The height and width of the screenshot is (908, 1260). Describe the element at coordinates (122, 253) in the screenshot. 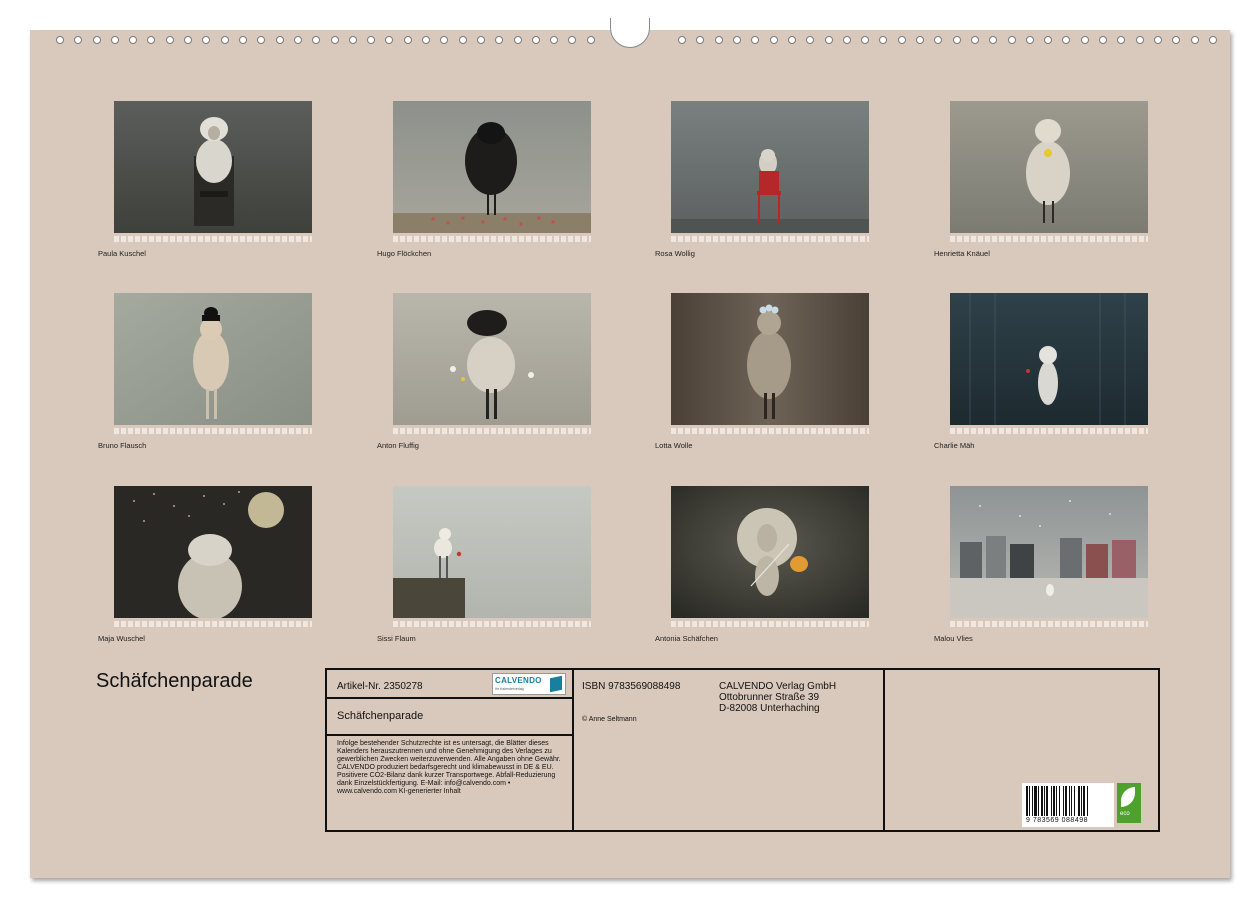

I see `image-caption: Paula Kuschel` at that location.